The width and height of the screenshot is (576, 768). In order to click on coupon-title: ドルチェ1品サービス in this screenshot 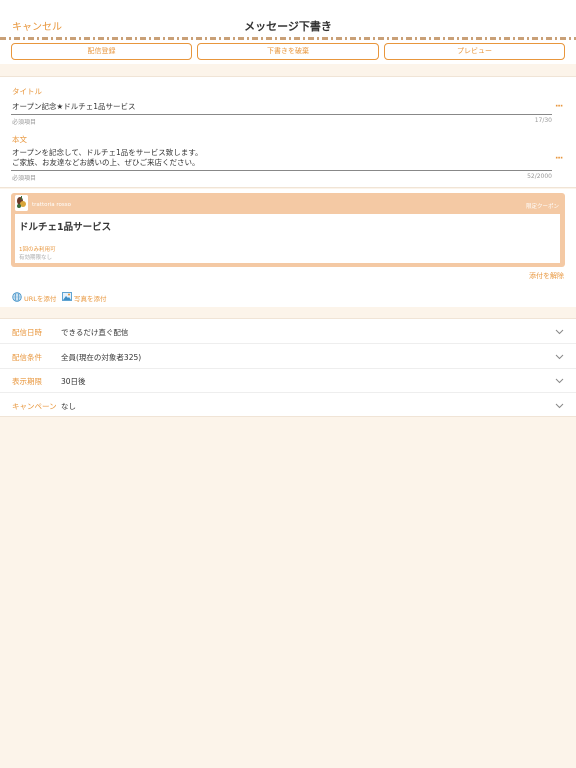, I will do `click(65, 227)`.